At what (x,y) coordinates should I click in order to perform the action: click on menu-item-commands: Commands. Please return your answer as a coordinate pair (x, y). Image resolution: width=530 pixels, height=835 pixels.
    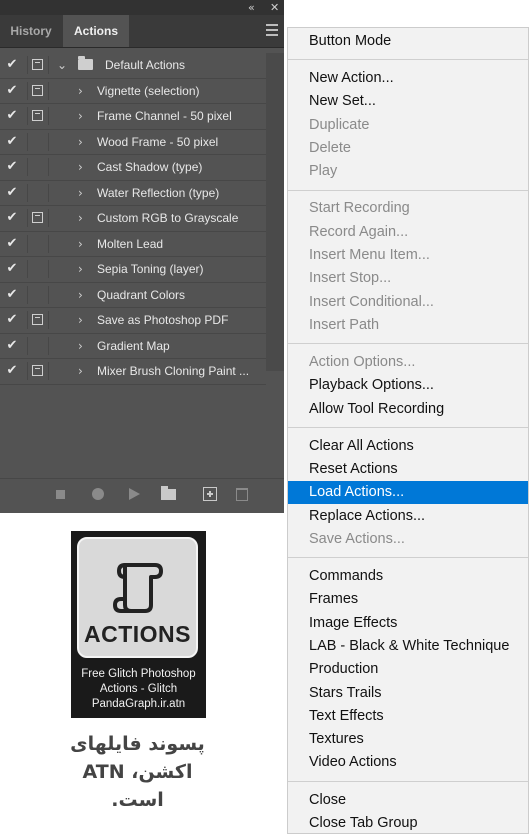
    Looking at the image, I should click on (408, 576).